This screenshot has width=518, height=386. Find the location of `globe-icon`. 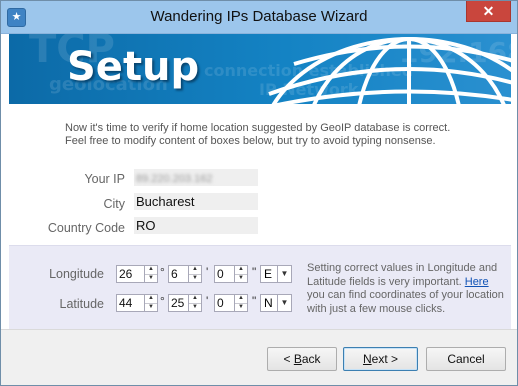

globe-icon is located at coordinates (389, 70).